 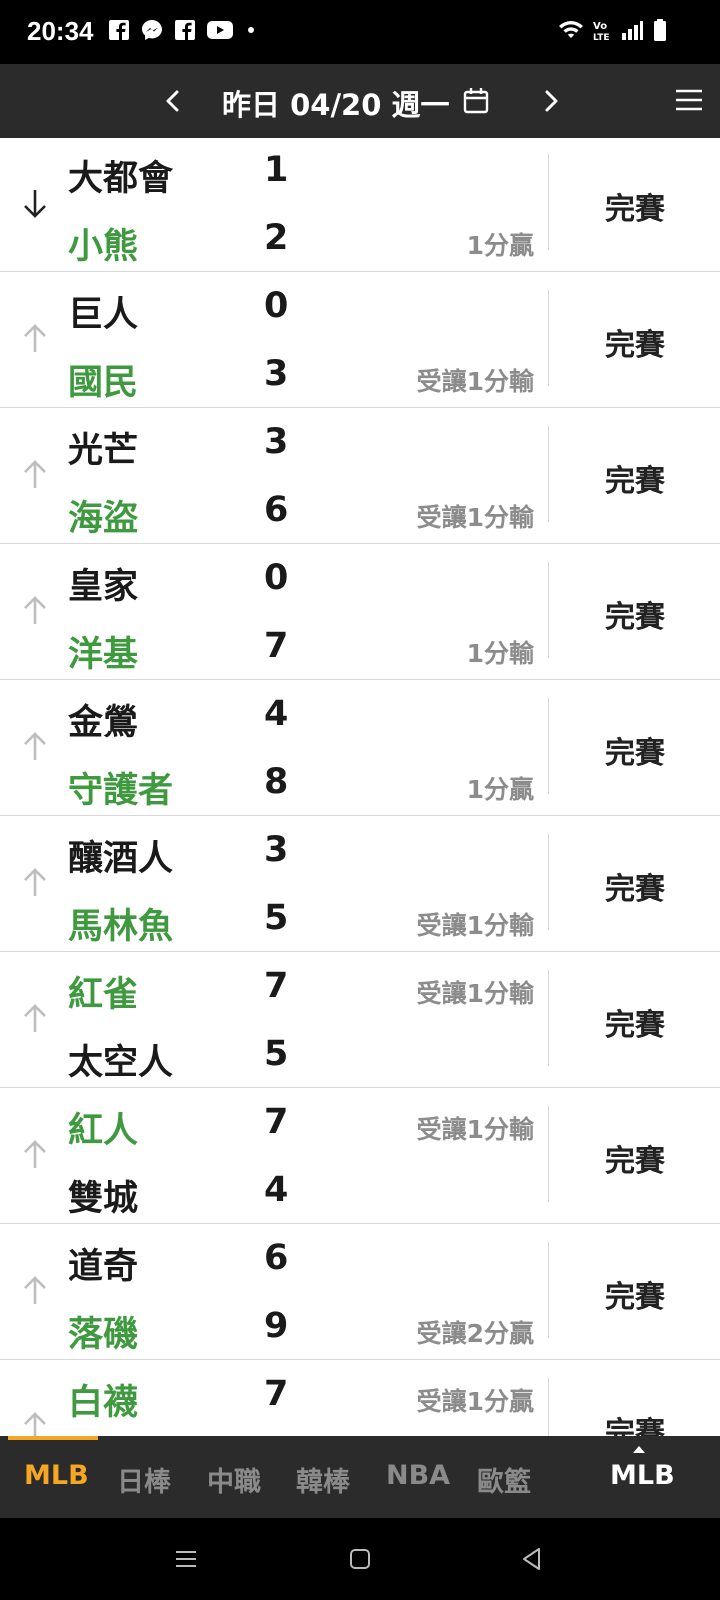 I want to click on home-team-score: 4, so click(x=276, y=1190).